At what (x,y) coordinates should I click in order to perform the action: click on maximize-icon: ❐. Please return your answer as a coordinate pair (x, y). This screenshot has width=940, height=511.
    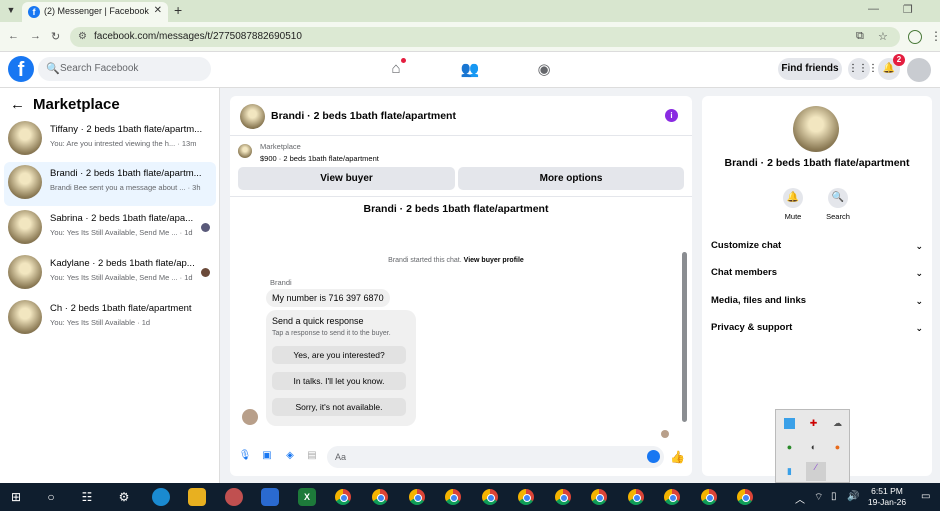
    Looking at the image, I should click on (908, 9).